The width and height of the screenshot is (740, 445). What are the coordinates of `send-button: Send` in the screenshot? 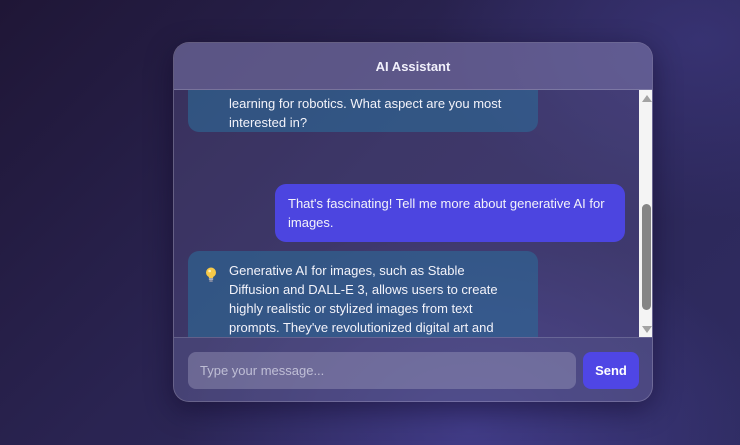 It's located at (611, 370).